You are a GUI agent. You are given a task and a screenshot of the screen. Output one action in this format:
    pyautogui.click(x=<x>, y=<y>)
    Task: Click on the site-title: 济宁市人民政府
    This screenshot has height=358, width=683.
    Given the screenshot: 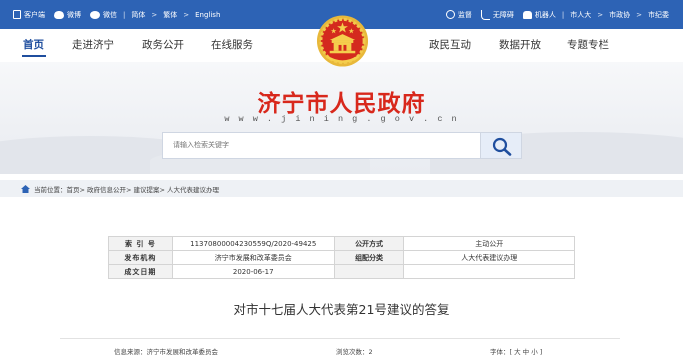 What is the action you would take?
    pyautogui.click(x=341, y=103)
    